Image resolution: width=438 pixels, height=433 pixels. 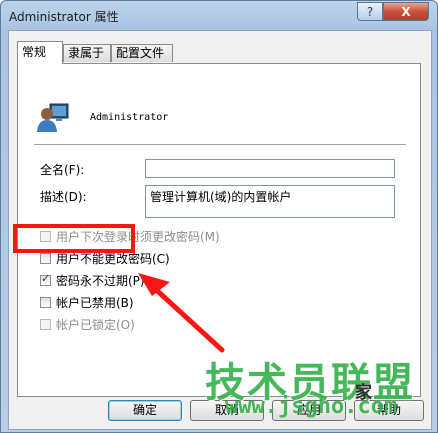 I want to click on window-title: Administrator 属性, so click(x=64, y=17).